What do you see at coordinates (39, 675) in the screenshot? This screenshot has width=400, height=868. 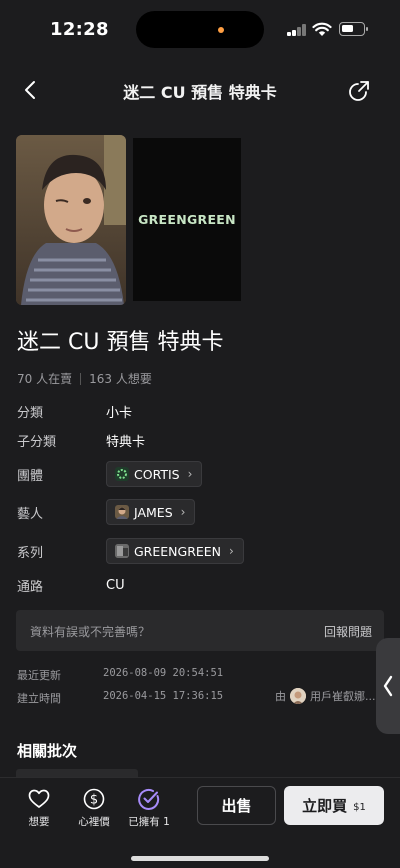 I see `meta-label: 最近更新` at bounding box center [39, 675].